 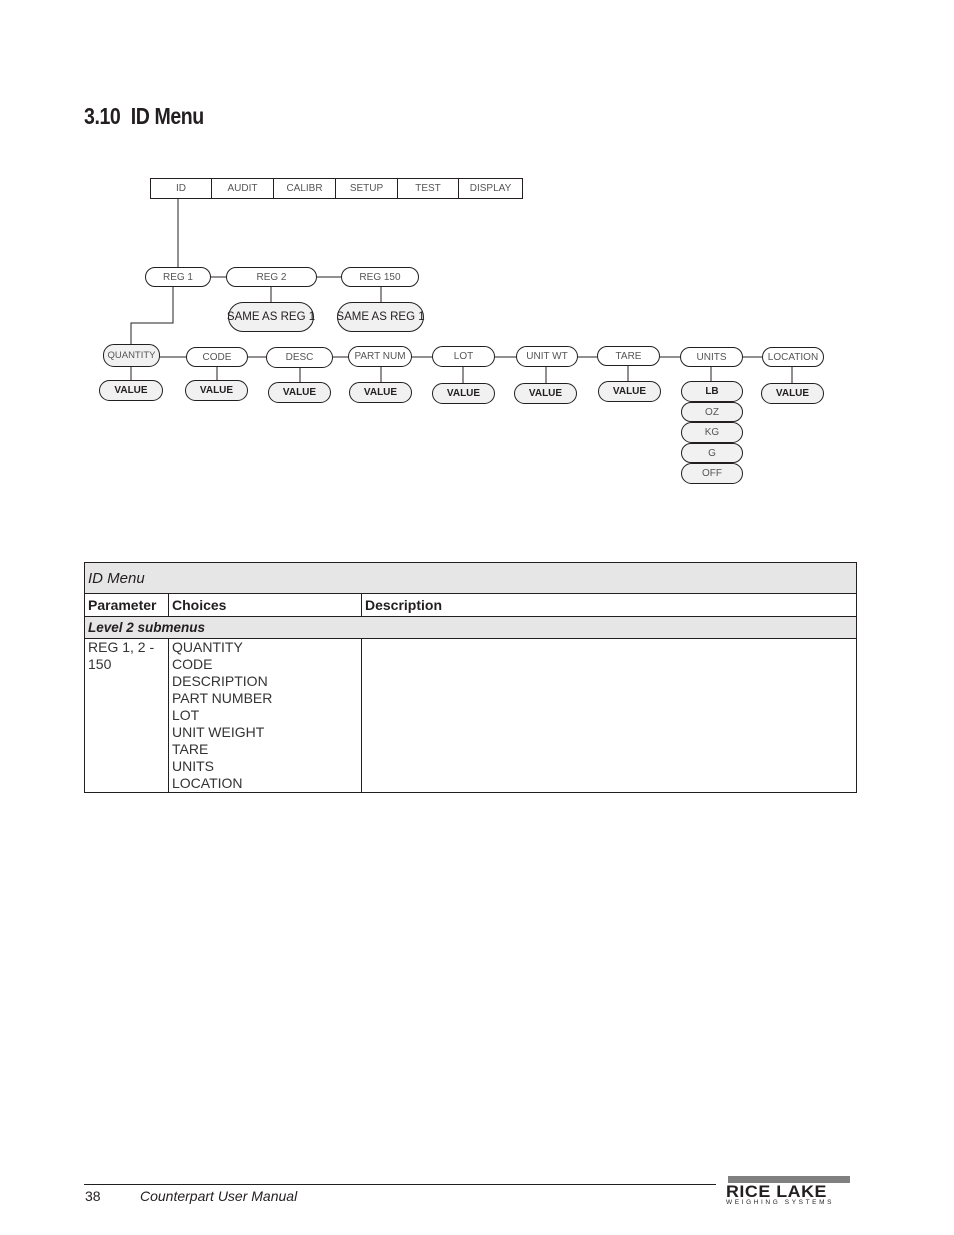 I want to click on units-option-off: OFF, so click(x=712, y=473).